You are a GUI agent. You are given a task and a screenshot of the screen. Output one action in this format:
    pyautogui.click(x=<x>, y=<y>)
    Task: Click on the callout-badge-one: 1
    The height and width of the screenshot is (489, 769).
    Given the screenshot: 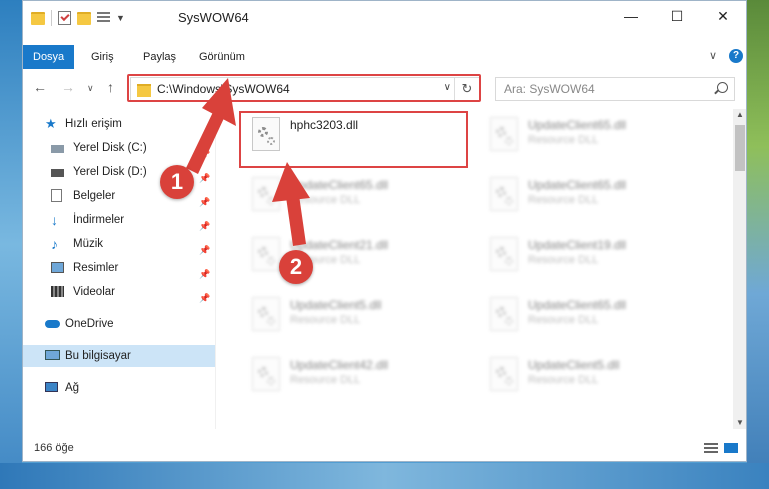 What is the action you would take?
    pyautogui.click(x=177, y=182)
    